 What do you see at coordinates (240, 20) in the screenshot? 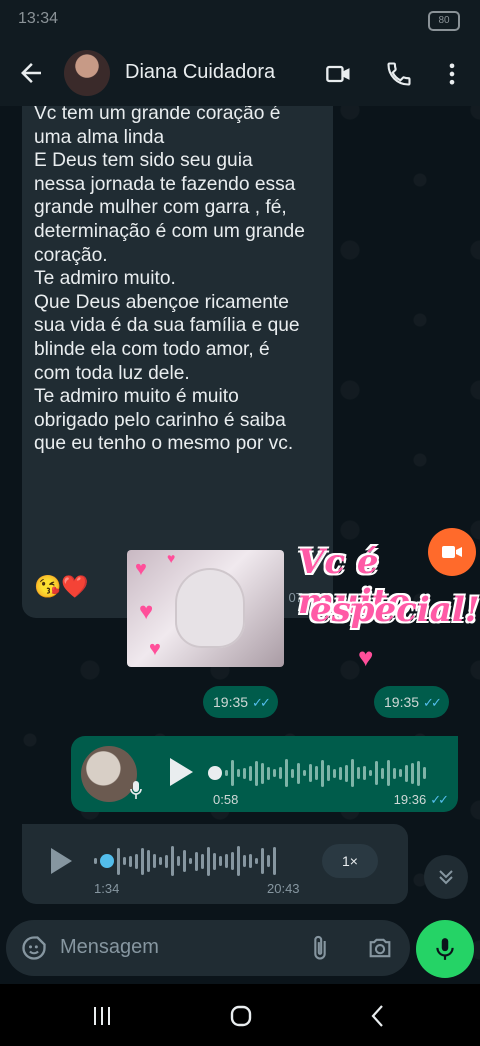
I see `status-bar: 13:34 80` at bounding box center [240, 20].